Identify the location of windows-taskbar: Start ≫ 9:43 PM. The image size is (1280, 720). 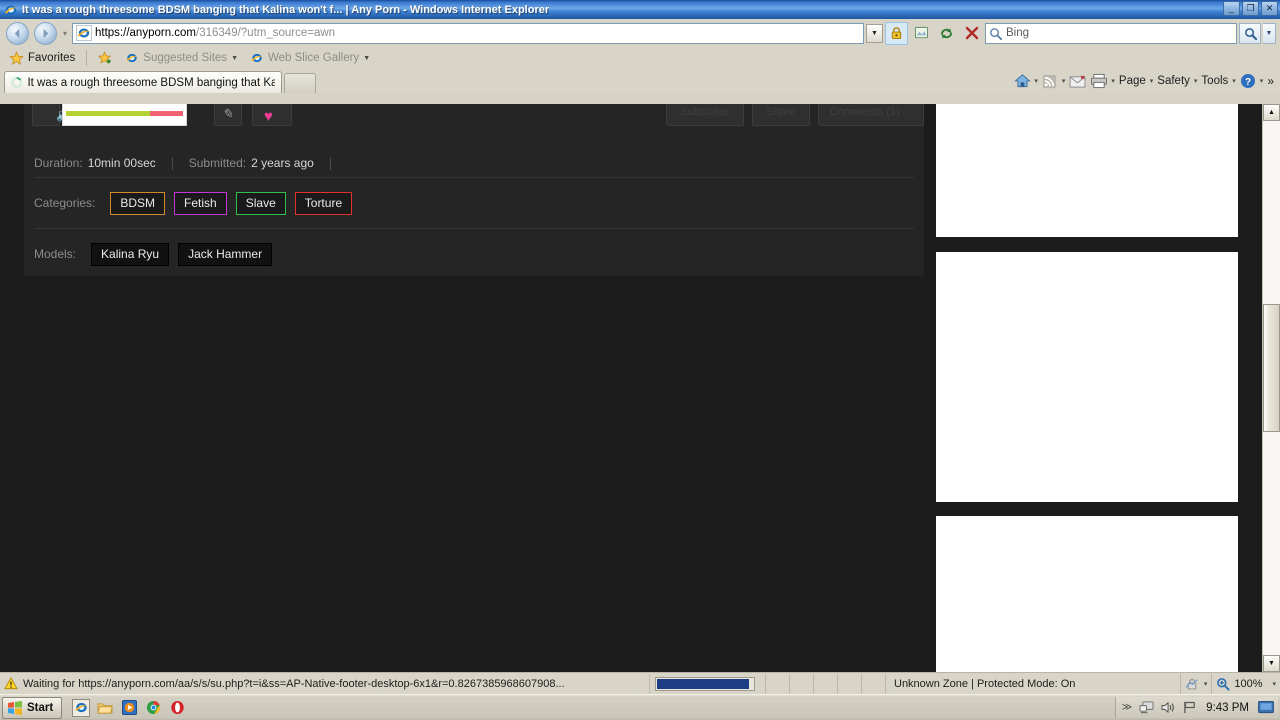
(640, 707).